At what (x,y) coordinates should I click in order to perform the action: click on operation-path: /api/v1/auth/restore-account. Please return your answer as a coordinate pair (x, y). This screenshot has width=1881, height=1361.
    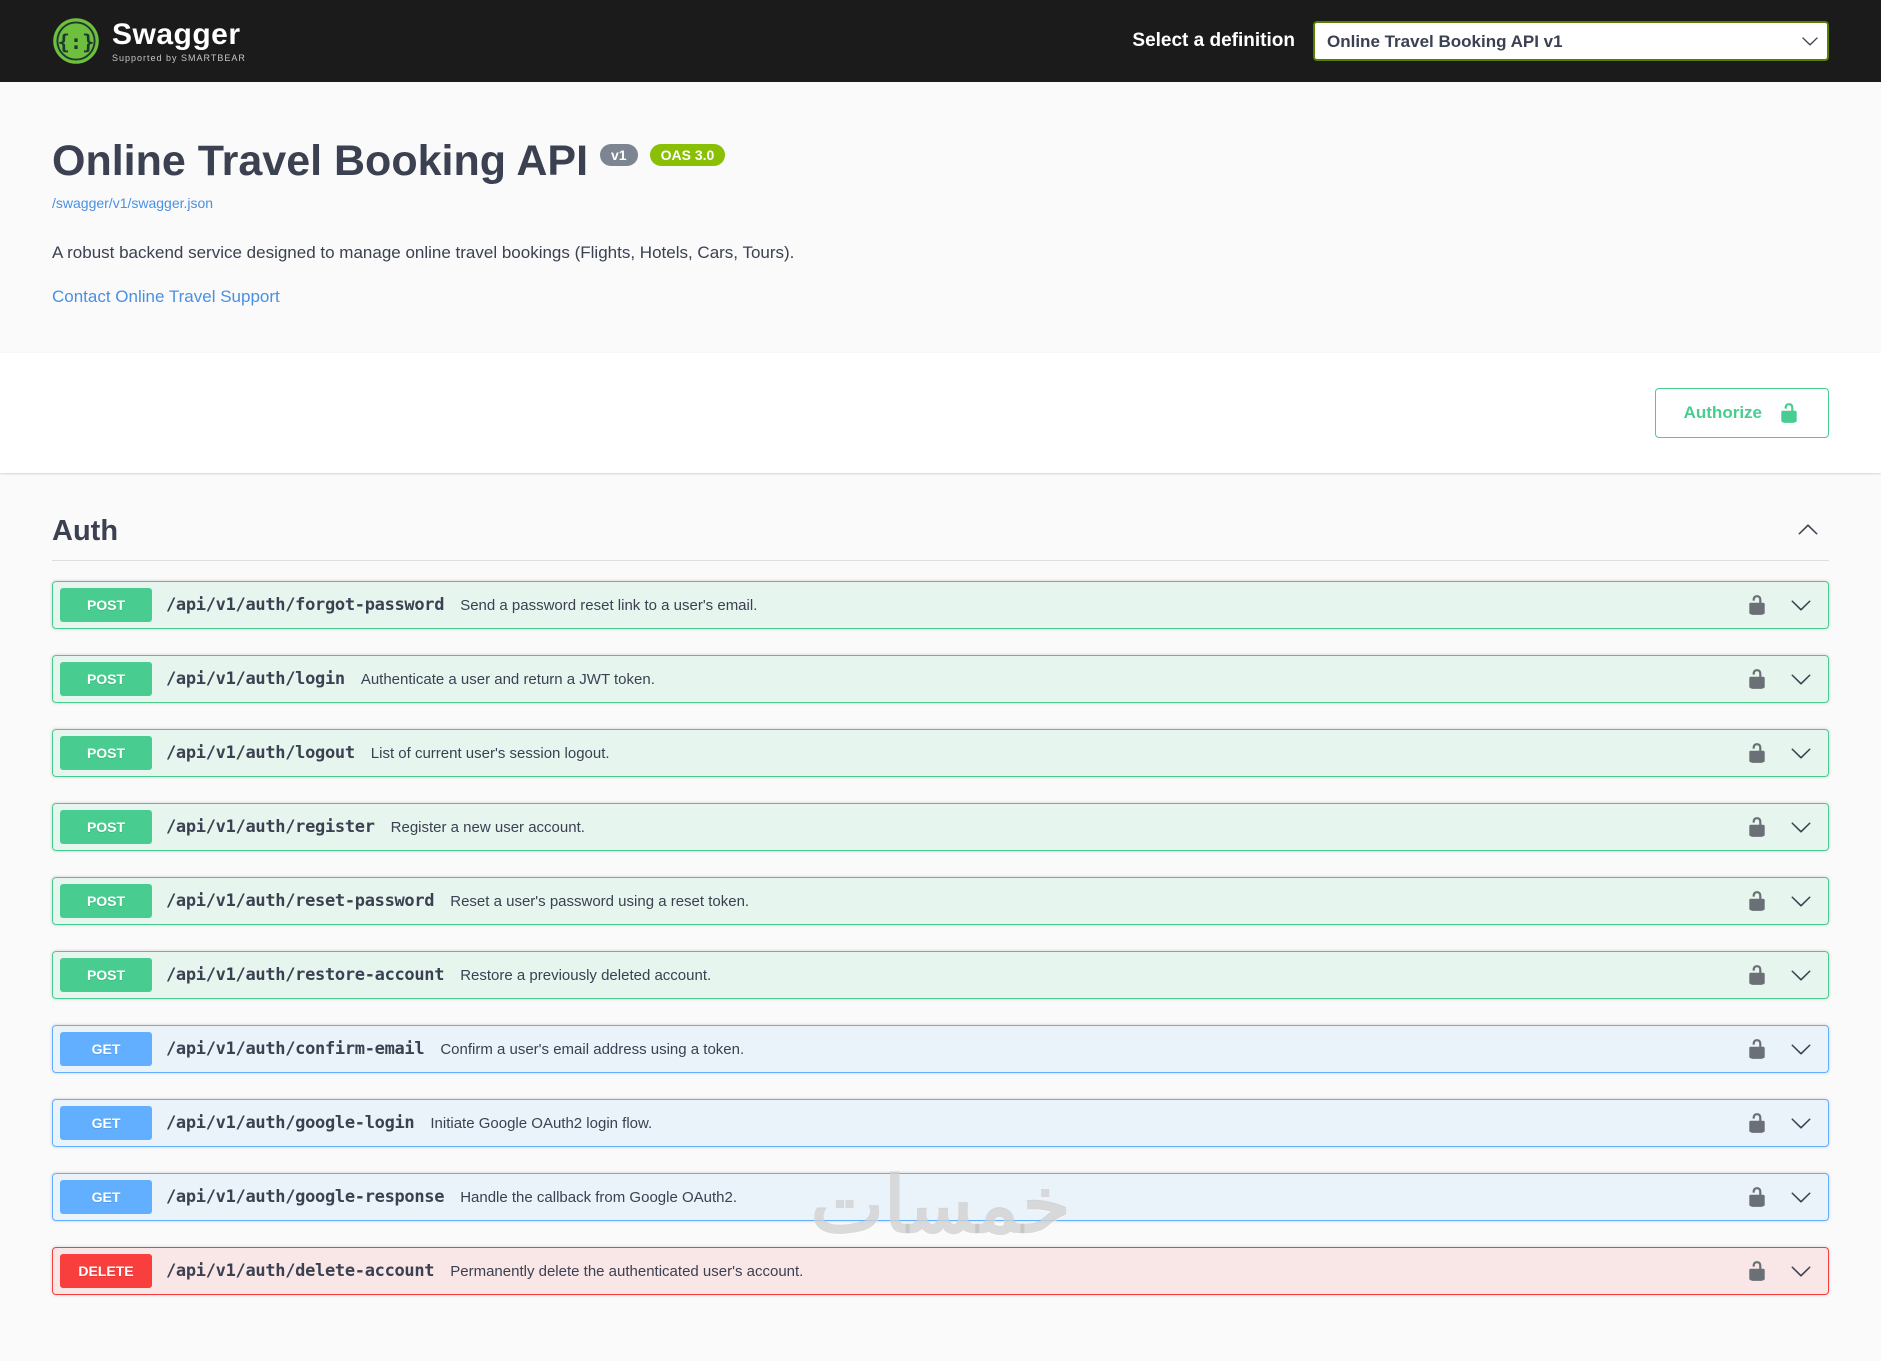
    Looking at the image, I should click on (305, 975).